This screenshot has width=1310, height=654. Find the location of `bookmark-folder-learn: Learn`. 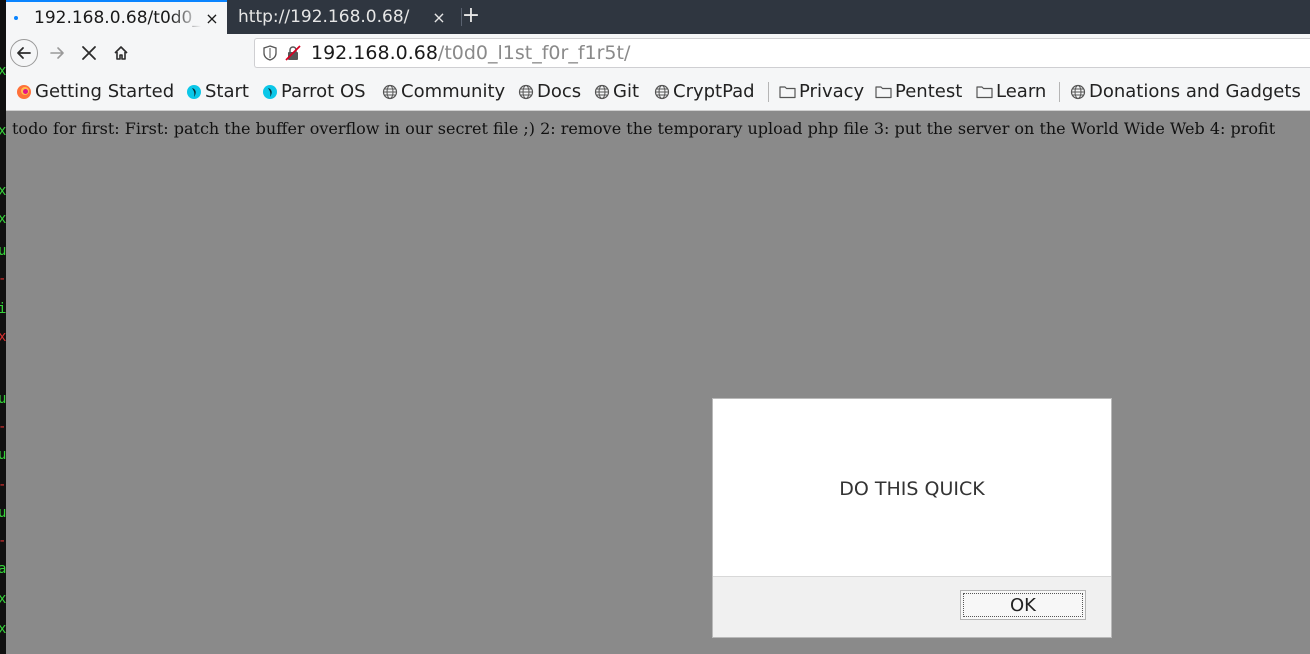

bookmark-folder-learn: Learn is located at coordinates (1011, 91).